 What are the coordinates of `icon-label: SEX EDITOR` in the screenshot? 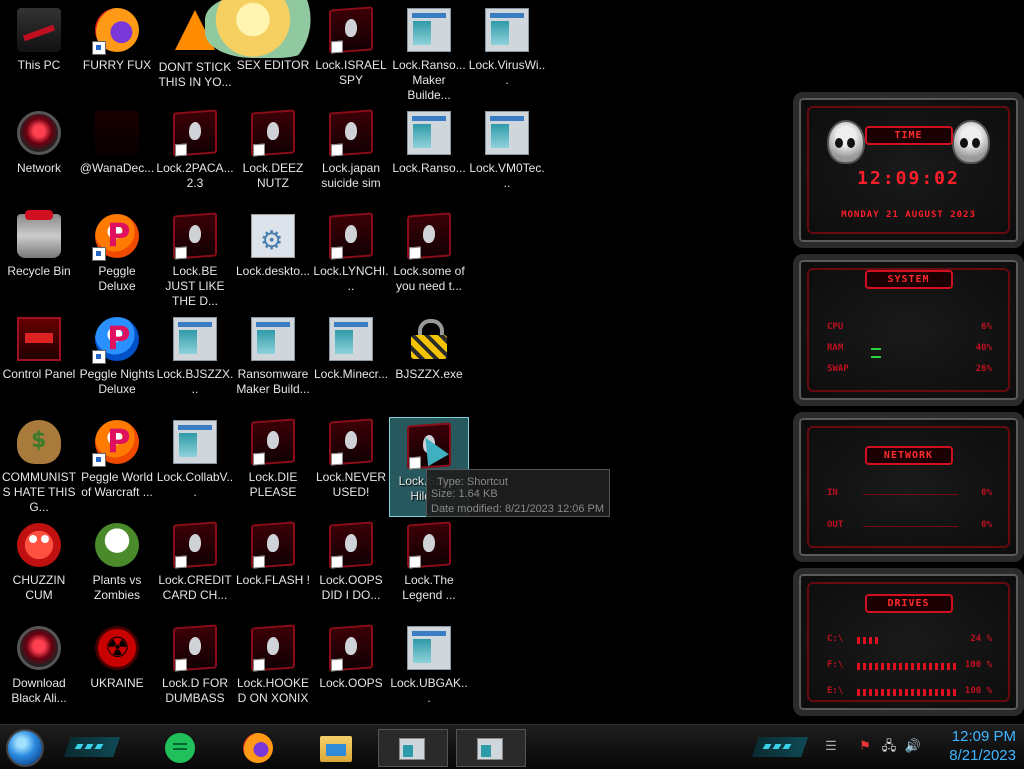 It's located at (273, 65).